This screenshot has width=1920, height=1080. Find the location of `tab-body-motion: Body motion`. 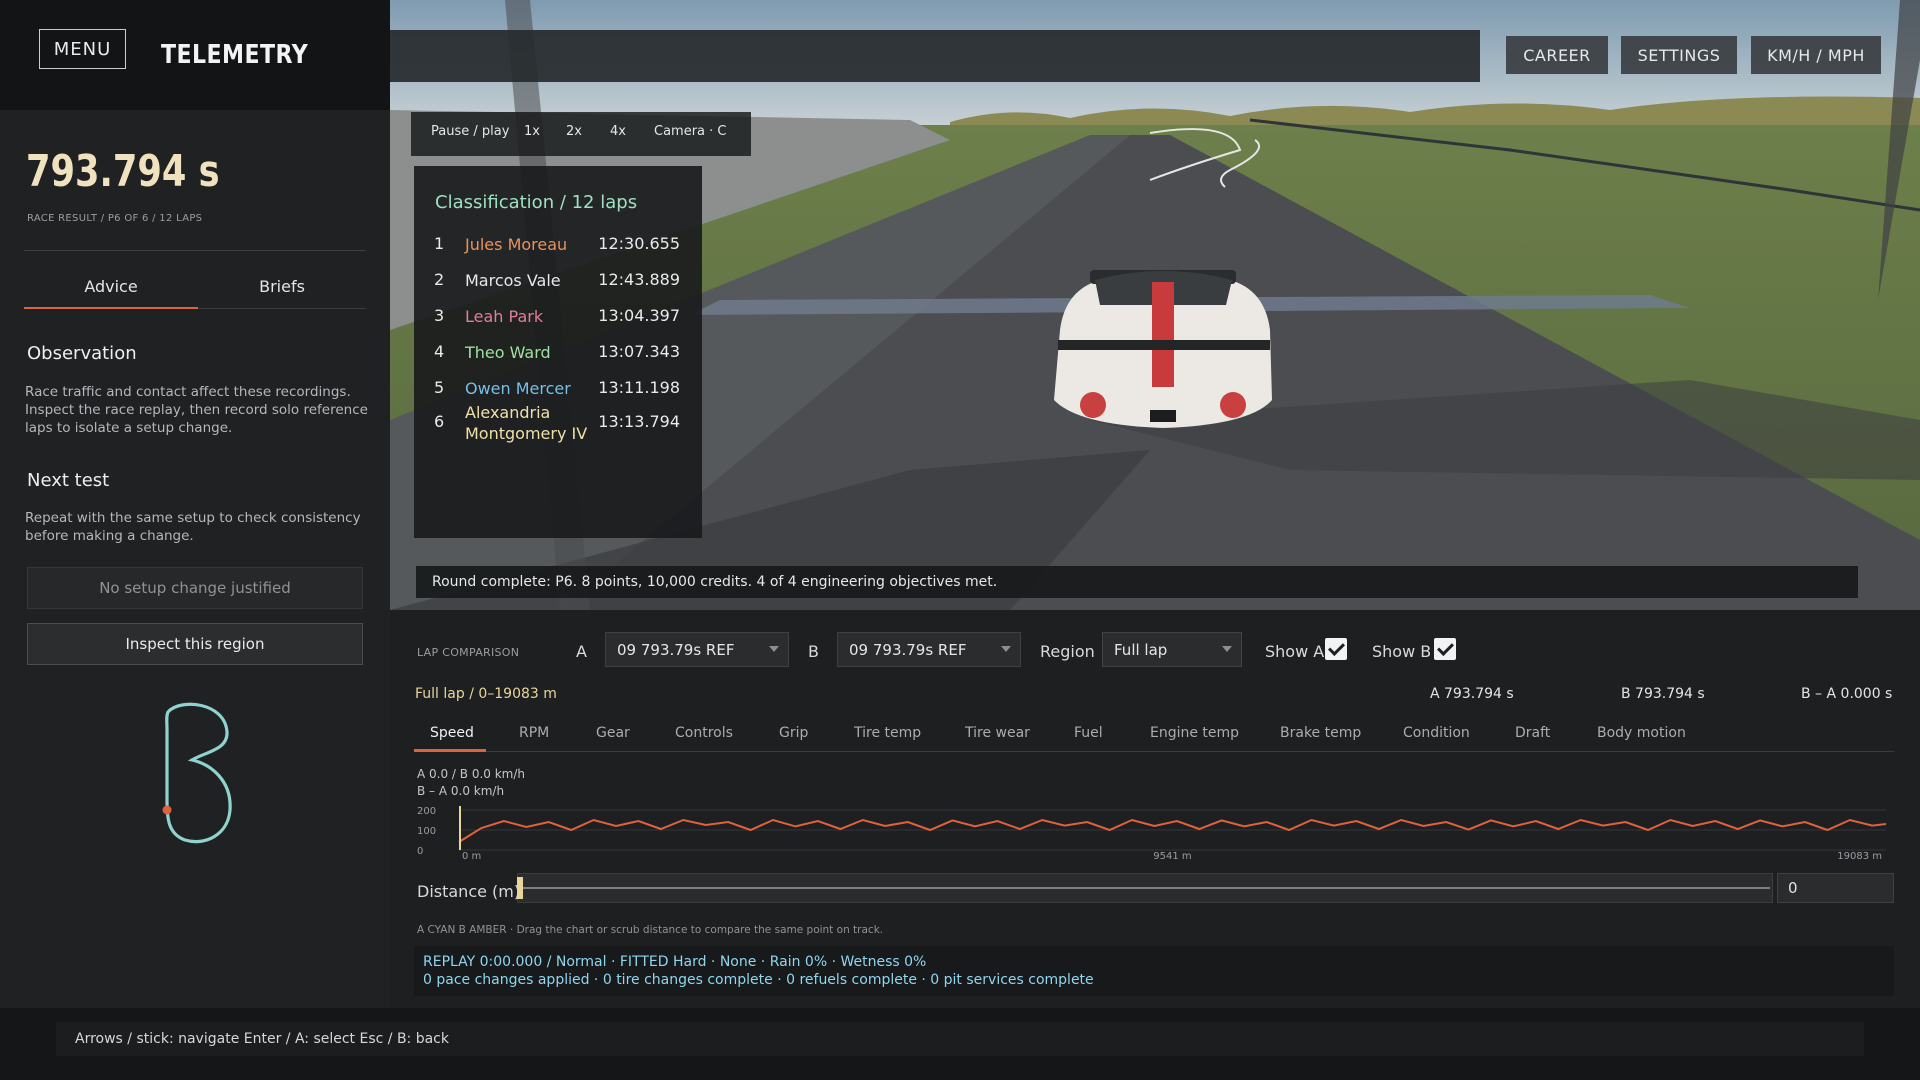

tab-body-motion: Body motion is located at coordinates (1641, 733).